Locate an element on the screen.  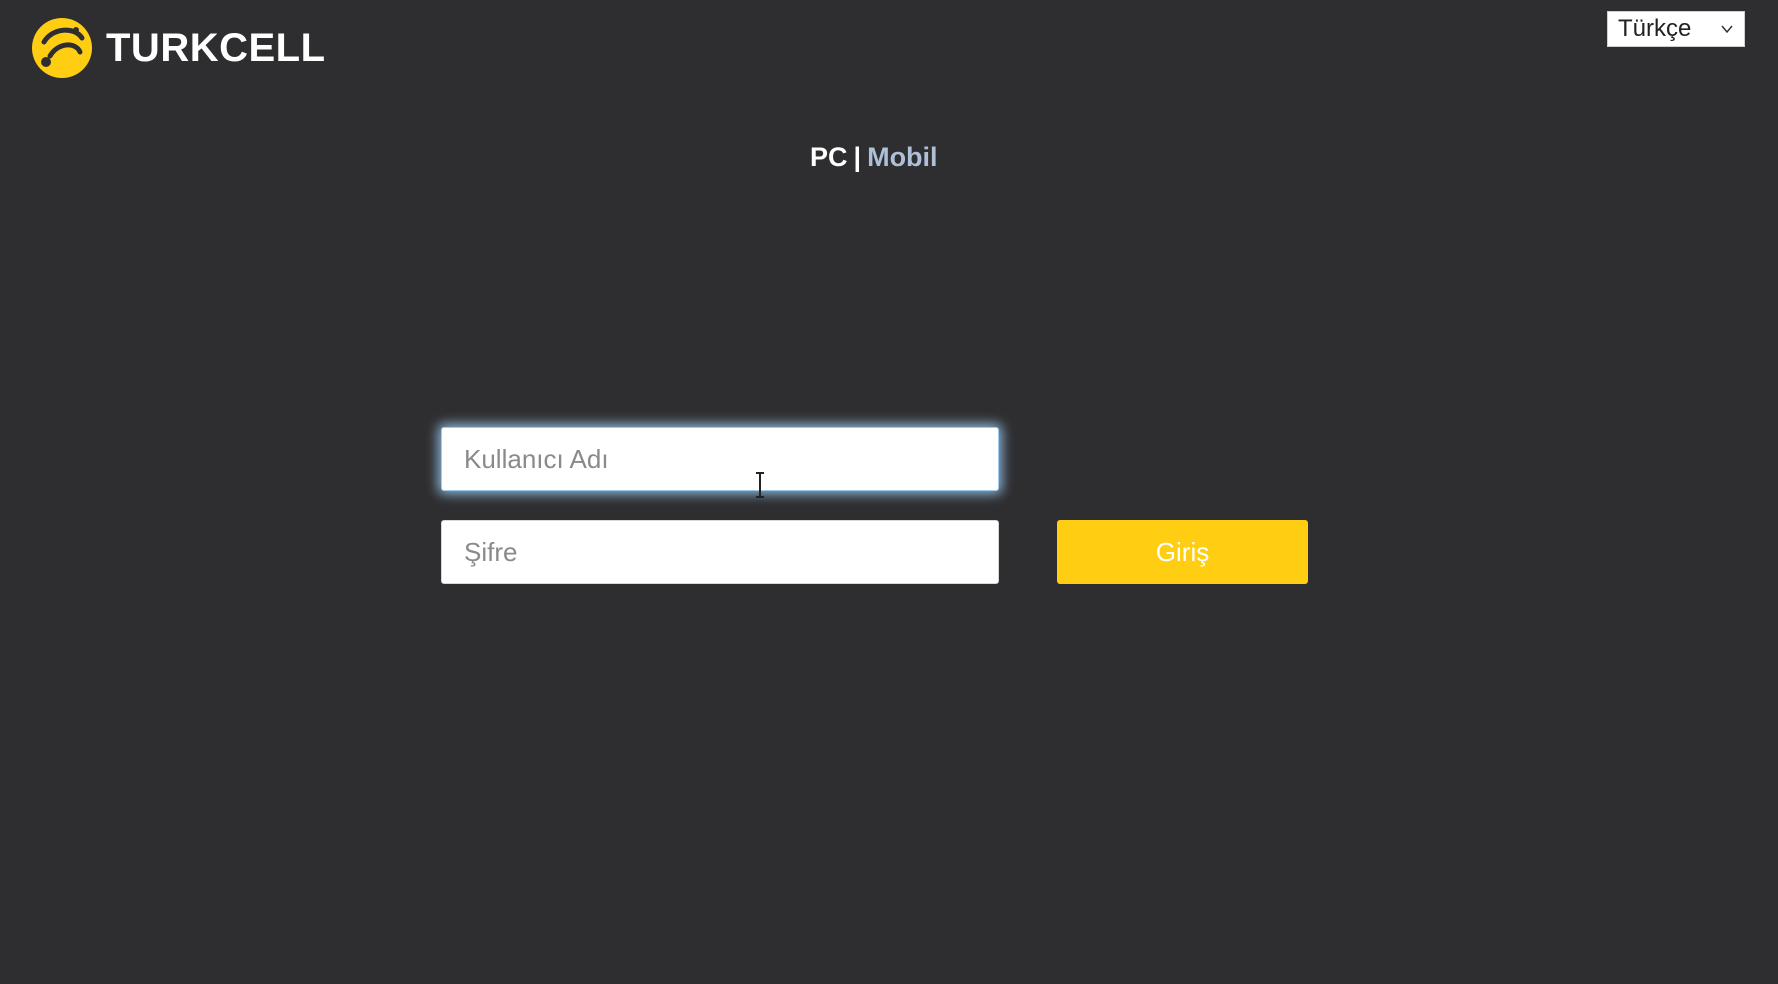
mode-pc-link: PC is located at coordinates (829, 157).